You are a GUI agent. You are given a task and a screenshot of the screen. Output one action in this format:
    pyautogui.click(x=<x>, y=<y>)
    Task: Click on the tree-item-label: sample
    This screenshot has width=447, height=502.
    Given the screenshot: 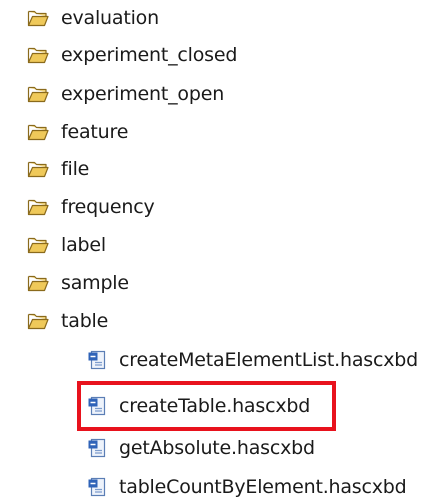 What is the action you would take?
    pyautogui.click(x=95, y=283)
    